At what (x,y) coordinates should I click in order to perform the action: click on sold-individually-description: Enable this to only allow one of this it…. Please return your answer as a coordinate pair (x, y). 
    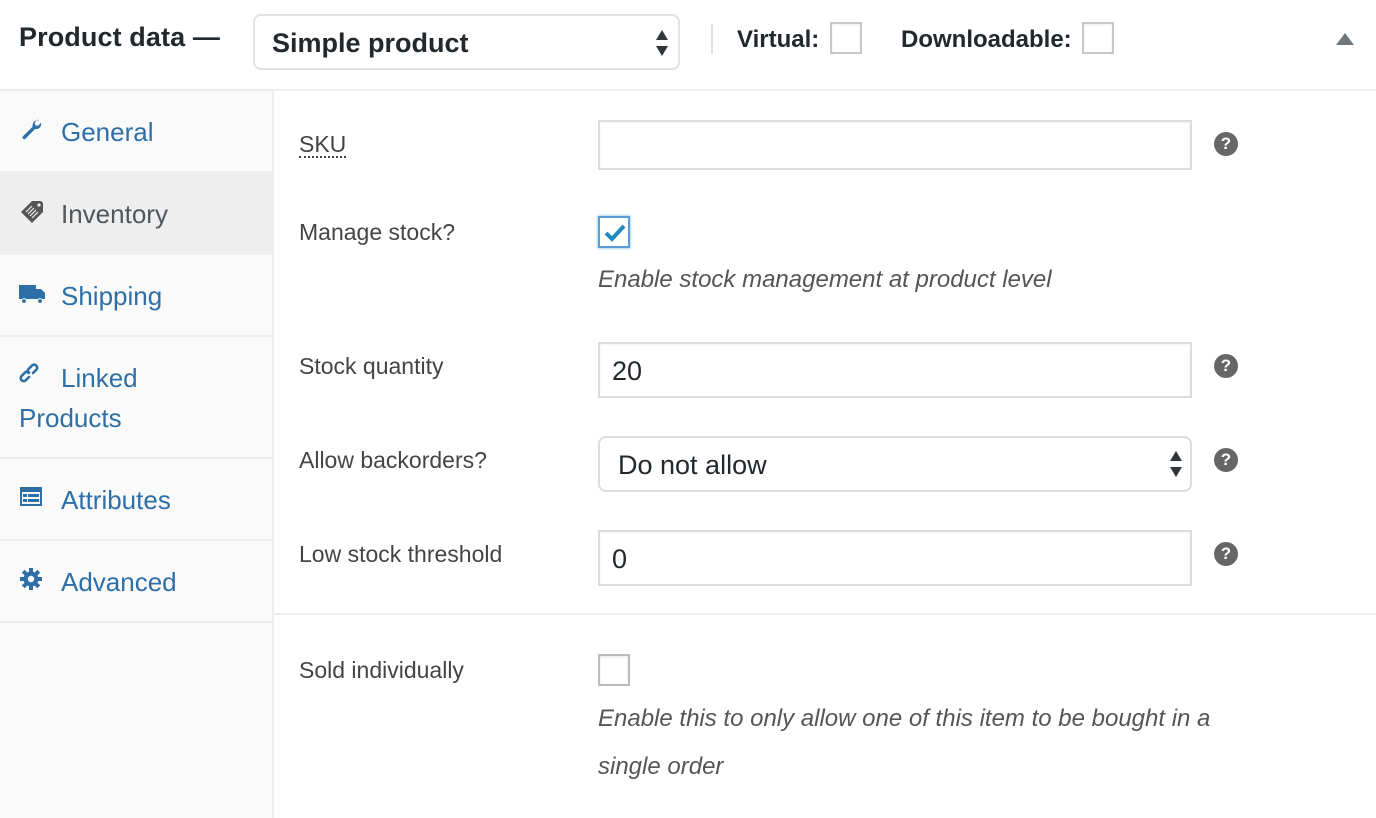
    Looking at the image, I should click on (904, 718).